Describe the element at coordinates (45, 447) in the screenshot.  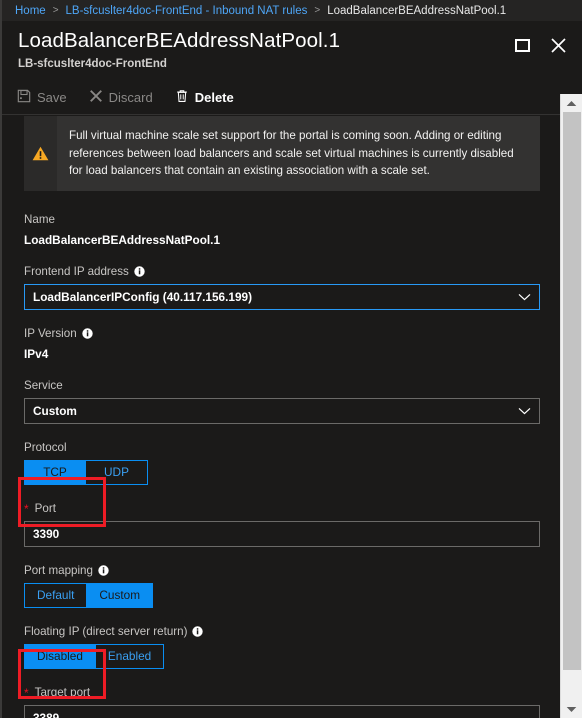
I see `protocol-label-text: Protocol` at that location.